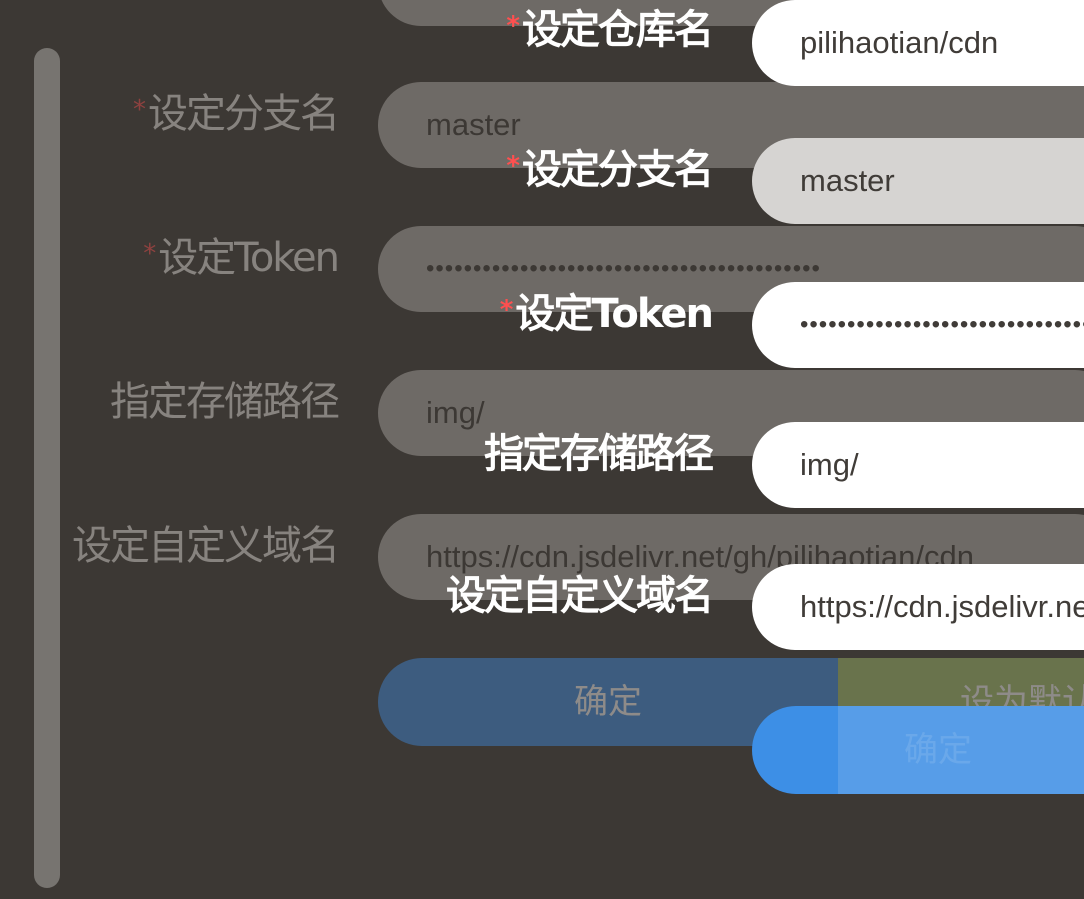 This screenshot has height=899, width=1084. I want to click on repo-label: * 设定仓库名, so click(610, 30).